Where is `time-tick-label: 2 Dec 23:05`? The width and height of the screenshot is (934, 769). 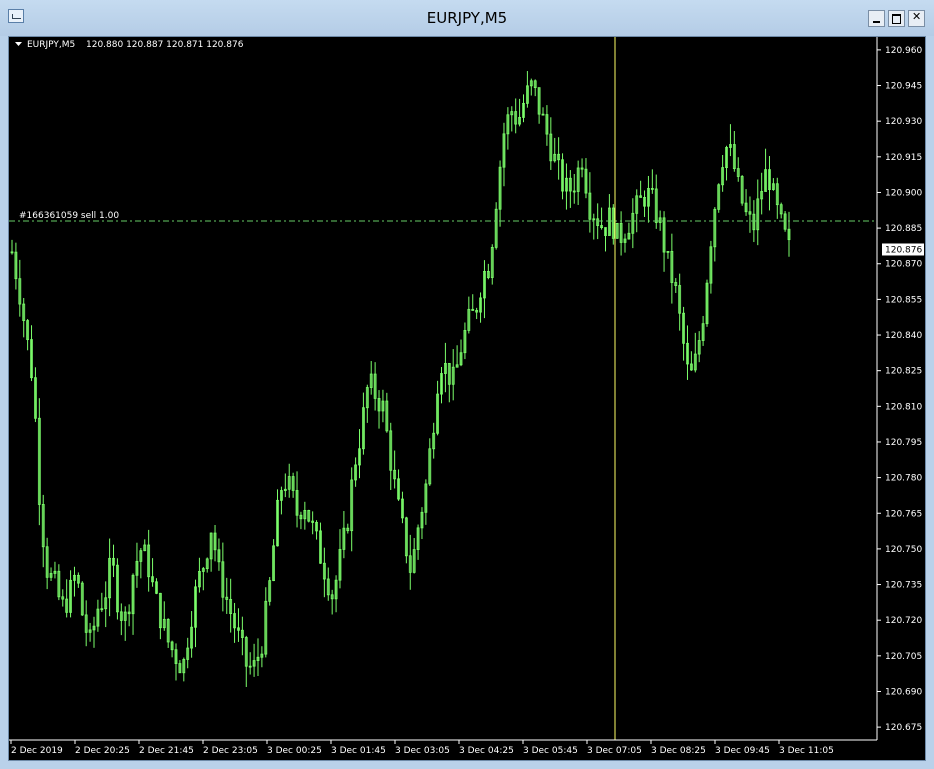
time-tick-label: 2 Dec 23:05 is located at coordinates (230, 751).